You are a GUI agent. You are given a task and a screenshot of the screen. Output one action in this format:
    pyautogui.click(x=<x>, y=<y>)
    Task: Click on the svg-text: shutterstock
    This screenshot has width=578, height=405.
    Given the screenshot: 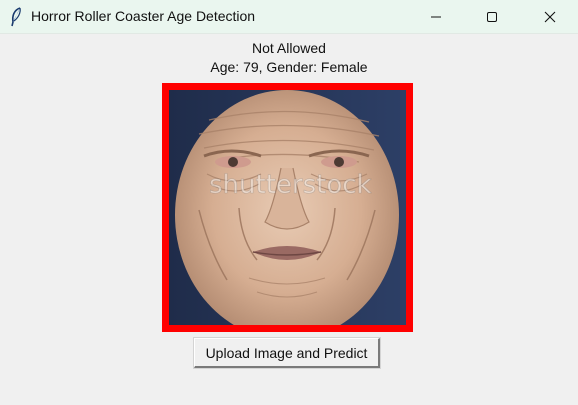 What is the action you would take?
    pyautogui.click(x=290, y=185)
    